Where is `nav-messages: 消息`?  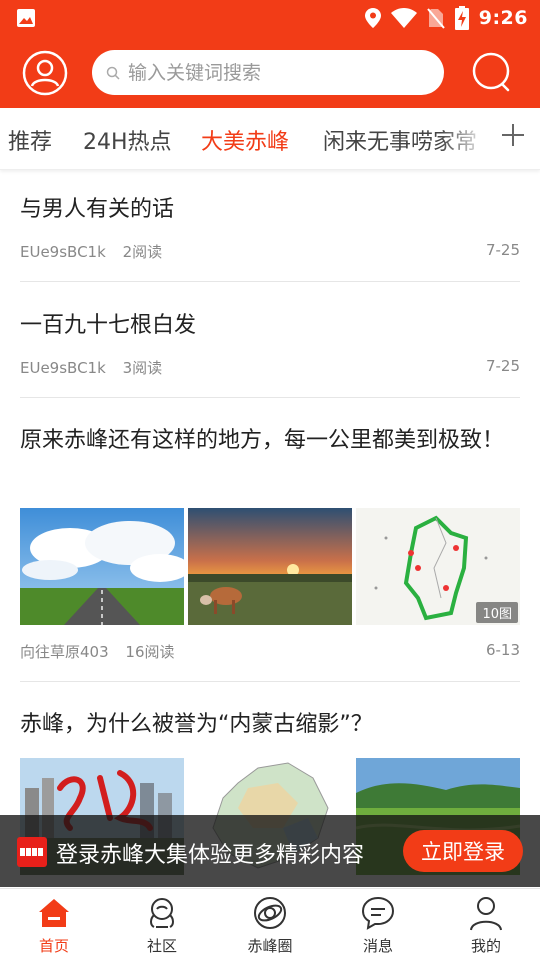 nav-messages: 消息 is located at coordinates (378, 924).